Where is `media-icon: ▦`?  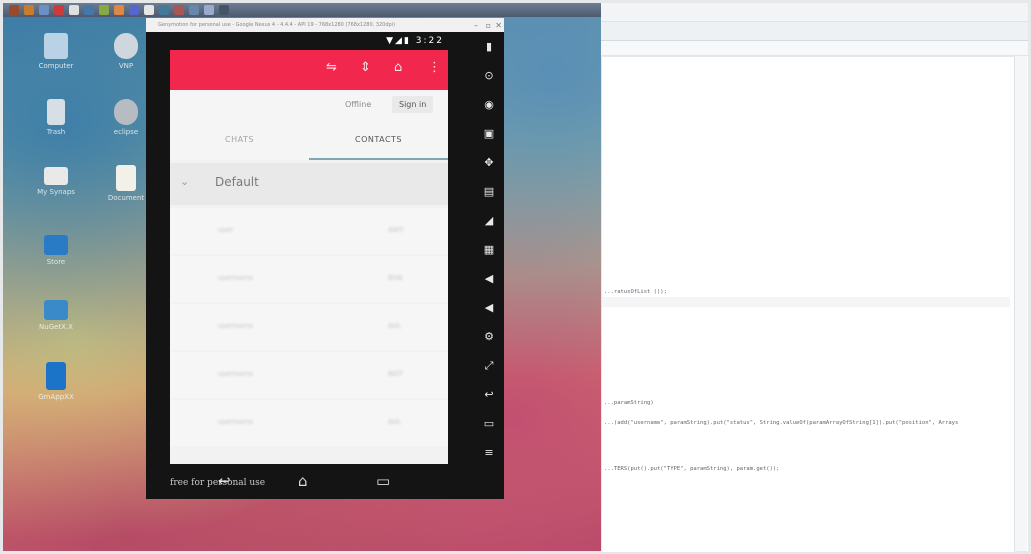 media-icon: ▦ is located at coordinates (489, 249).